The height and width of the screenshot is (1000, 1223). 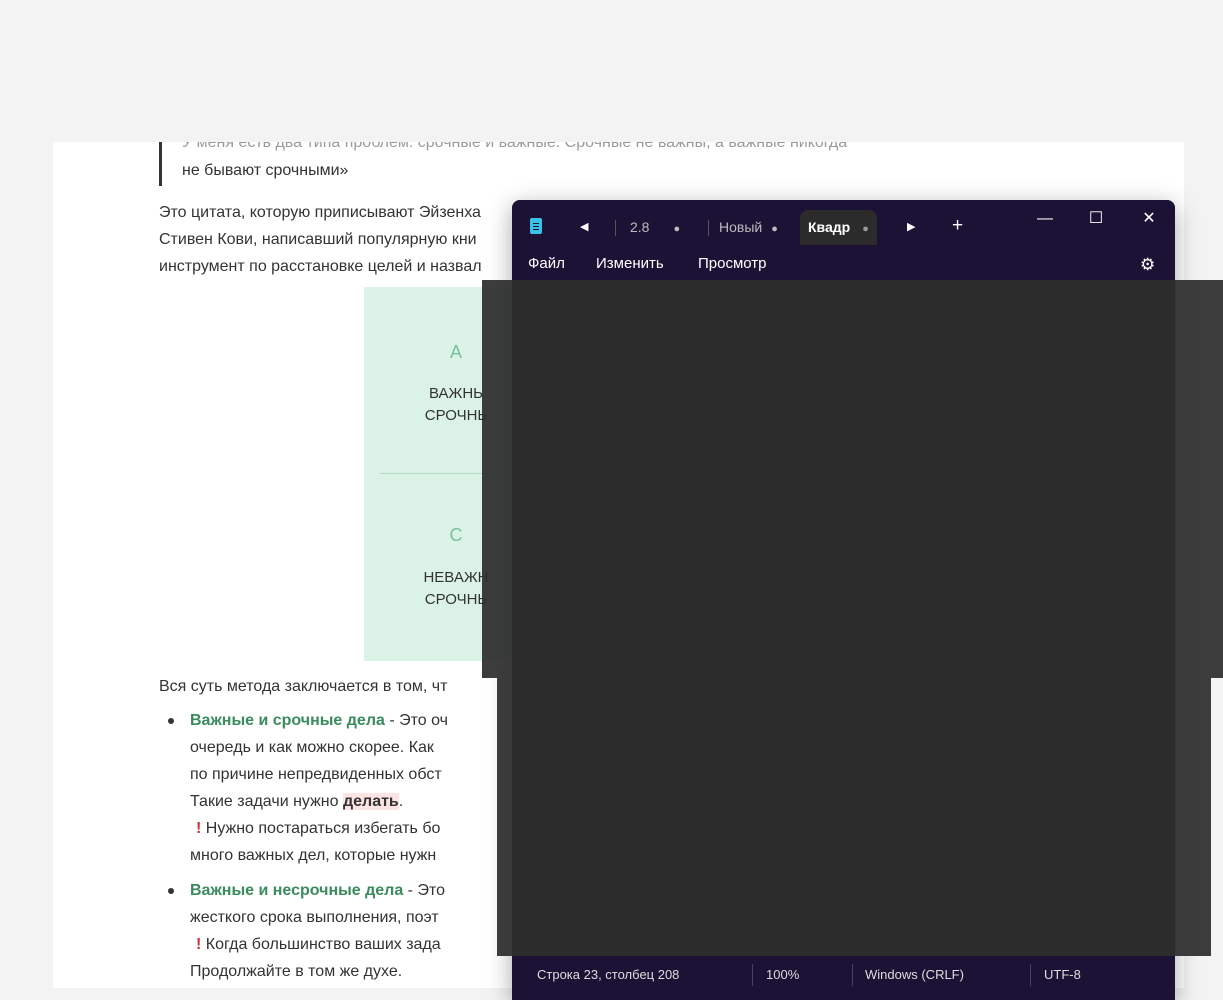 I want to click on bullet-text: Продолжайте в том же духе., so click(x=296, y=971).